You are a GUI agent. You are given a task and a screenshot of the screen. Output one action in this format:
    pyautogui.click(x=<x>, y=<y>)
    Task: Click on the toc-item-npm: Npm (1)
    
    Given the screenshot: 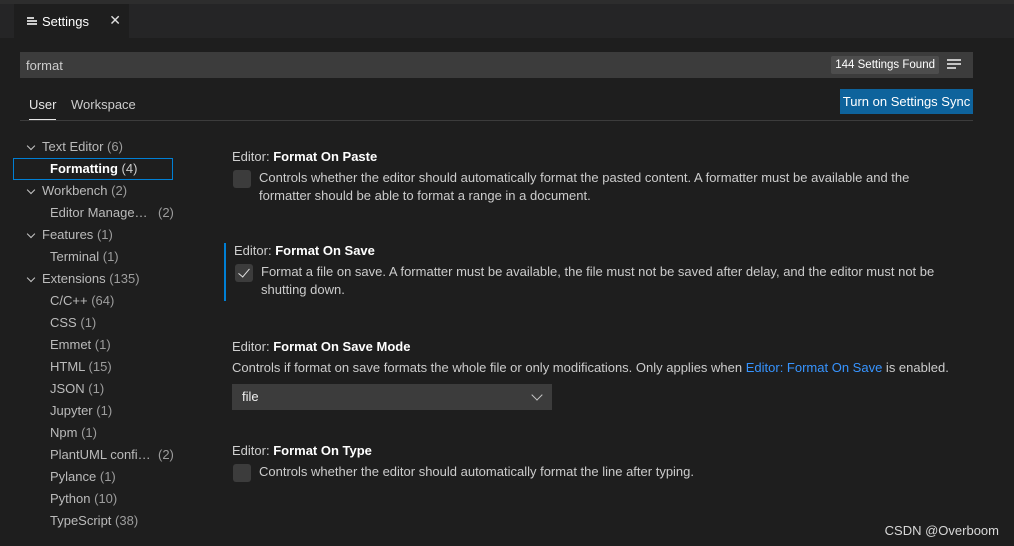 What is the action you would take?
    pyautogui.click(x=93, y=433)
    